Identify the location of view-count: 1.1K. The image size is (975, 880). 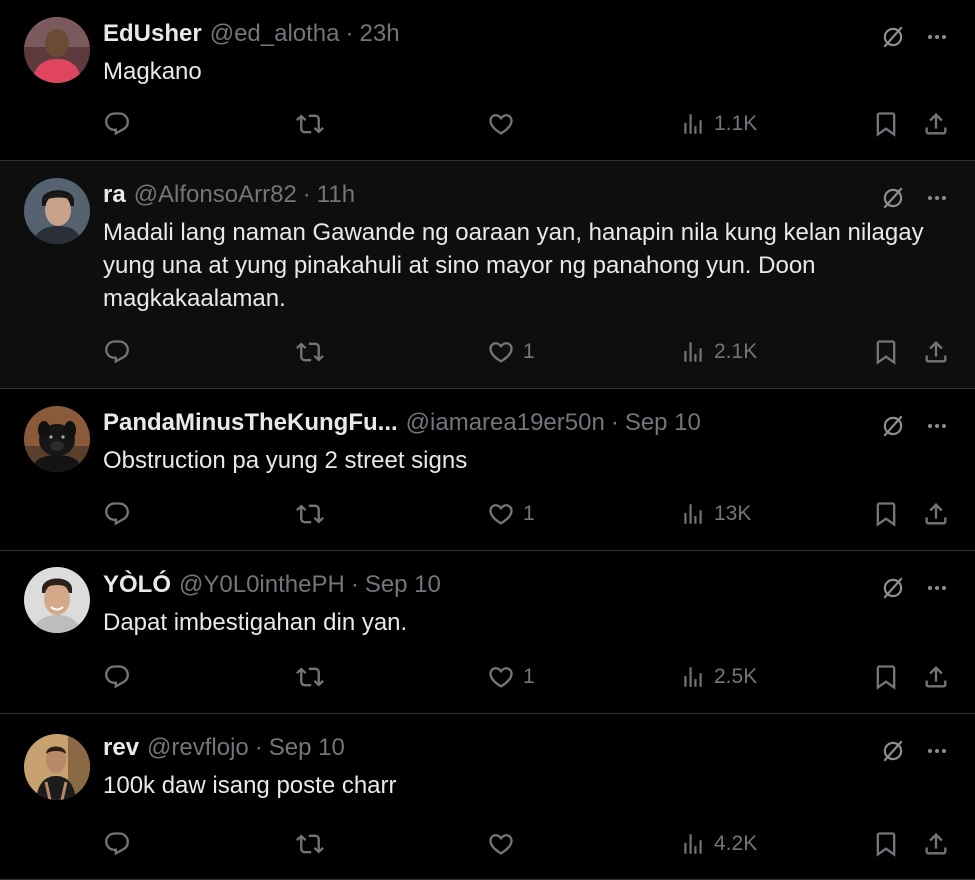
(736, 123).